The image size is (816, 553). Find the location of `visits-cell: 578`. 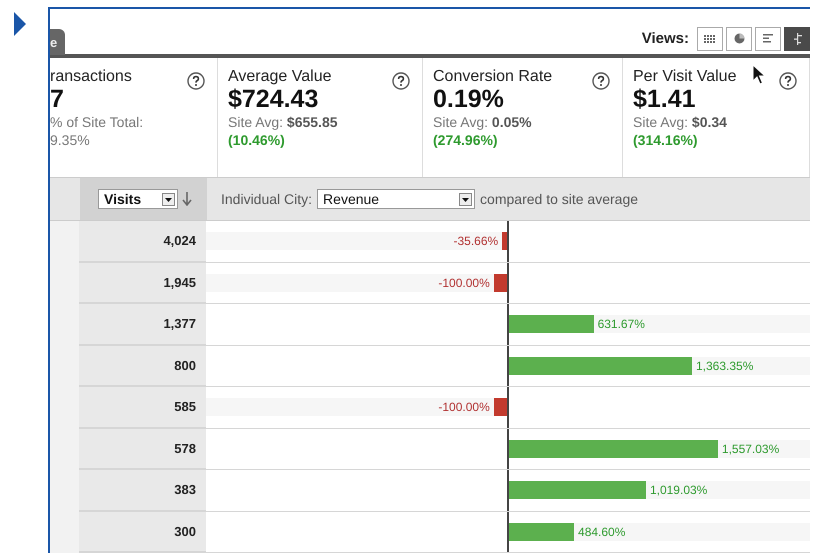

visits-cell: 578 is located at coordinates (142, 448).